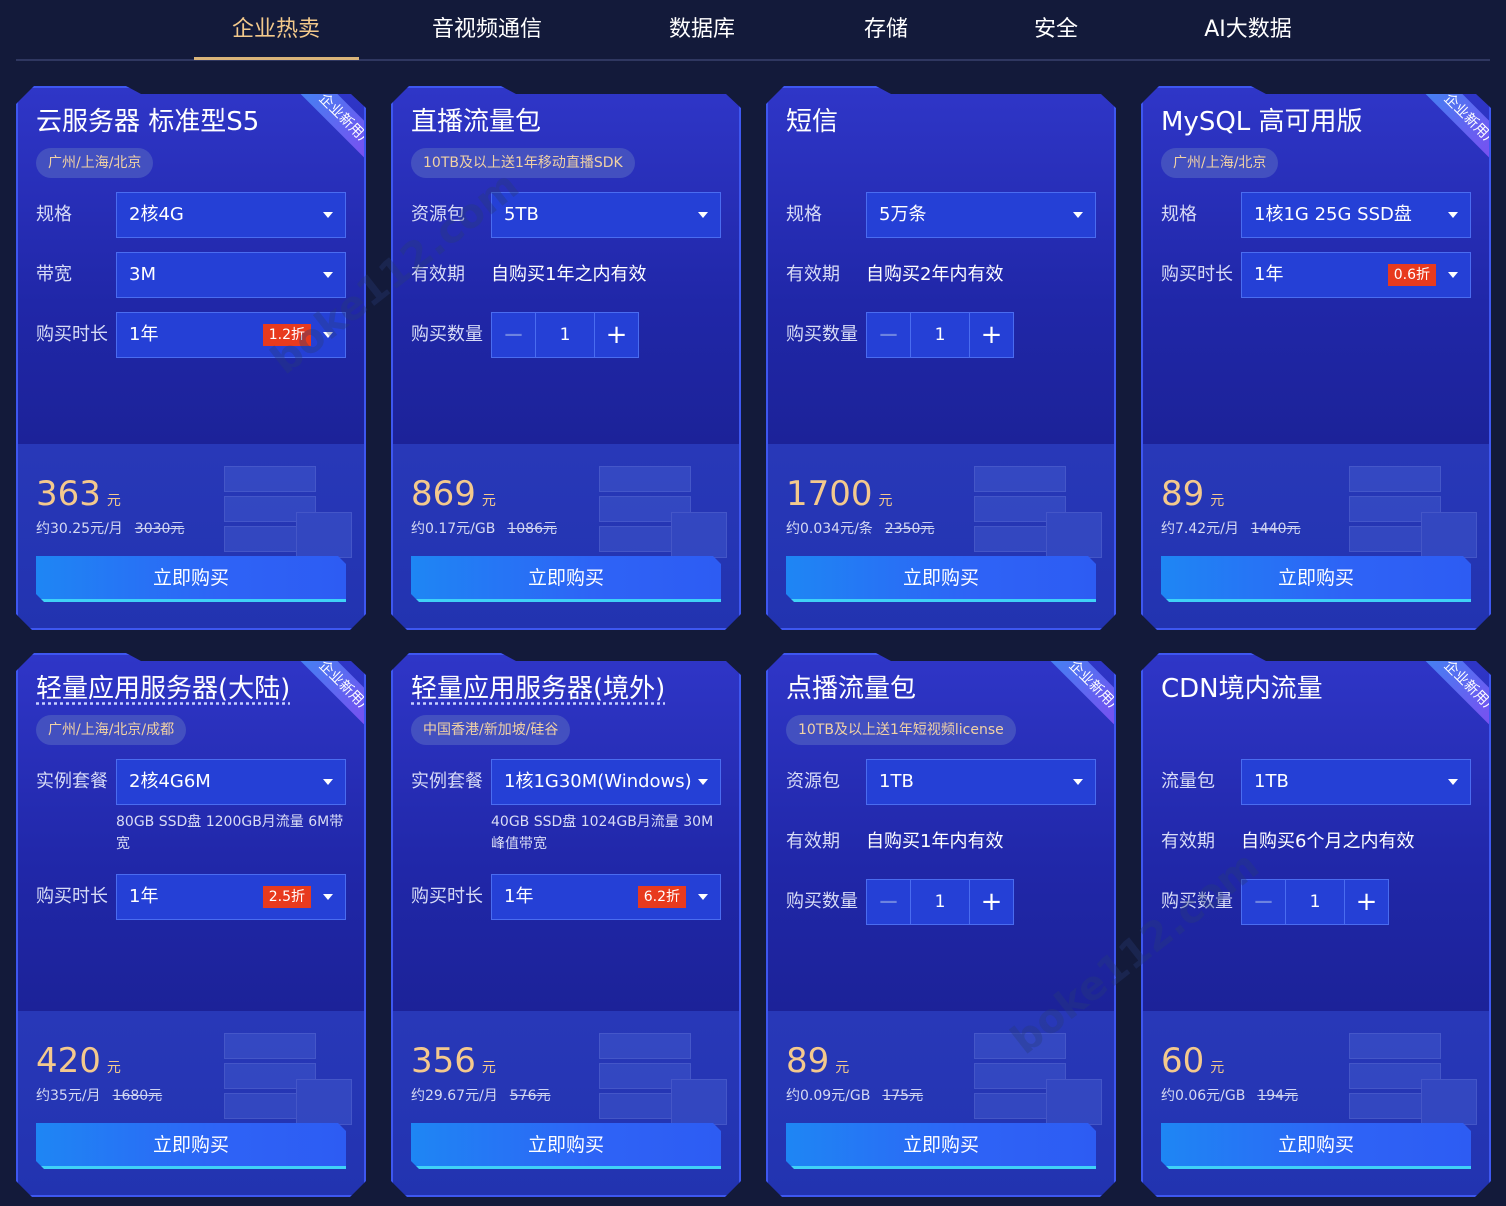 This screenshot has height=1206, width=1506. Describe the element at coordinates (54, 274) in the screenshot. I see `field-label: 带宽` at that location.